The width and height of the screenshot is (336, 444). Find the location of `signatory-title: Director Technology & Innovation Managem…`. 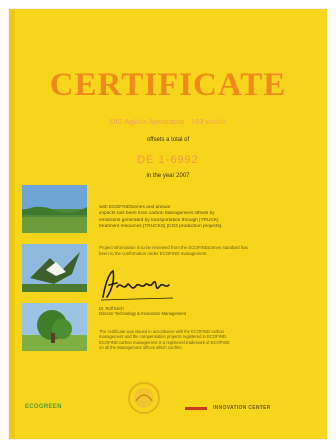

signatory-title: Director Technology & Innovation Managem… is located at coordinates (142, 314).